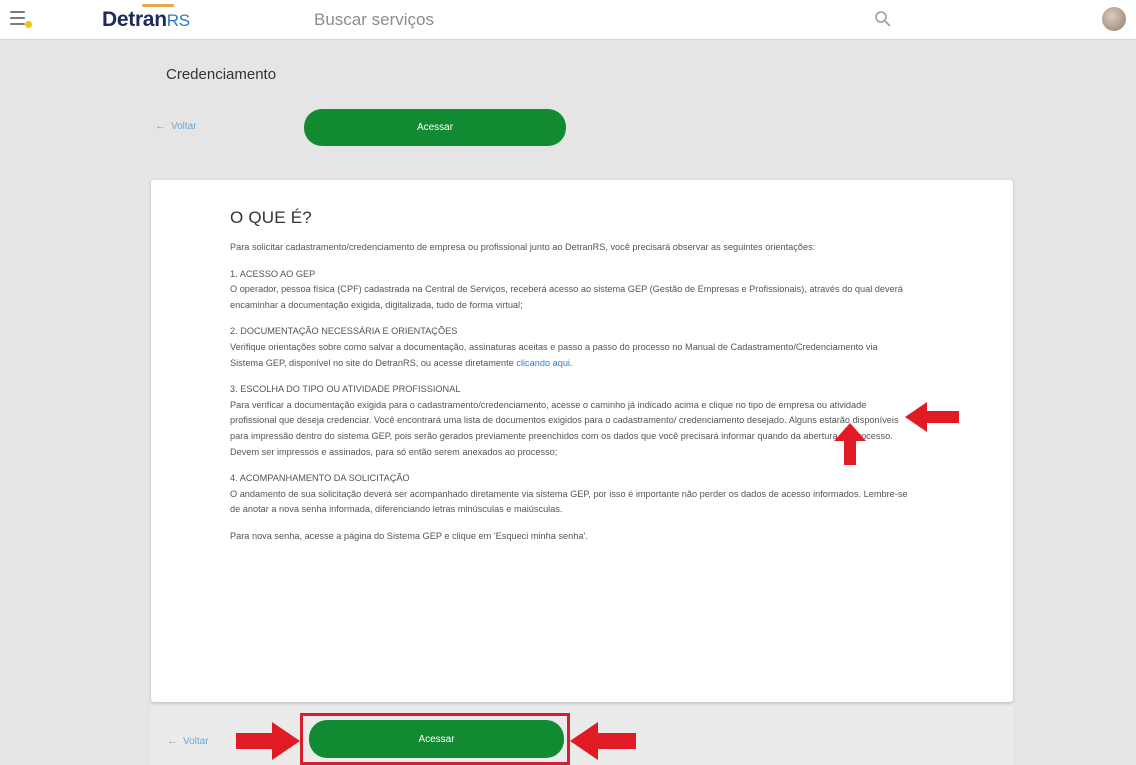 The image size is (1136, 765). I want to click on section-4-title: 4. ACOMPANHAMENTO DA SOLICITAÇÃO, so click(320, 478).